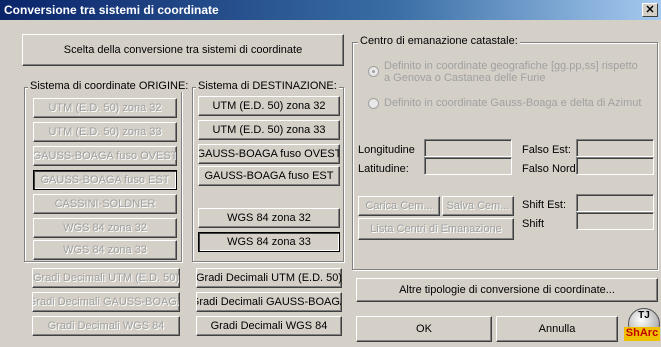  I want to click on latitudine-label: Latitudine:, so click(383, 169).